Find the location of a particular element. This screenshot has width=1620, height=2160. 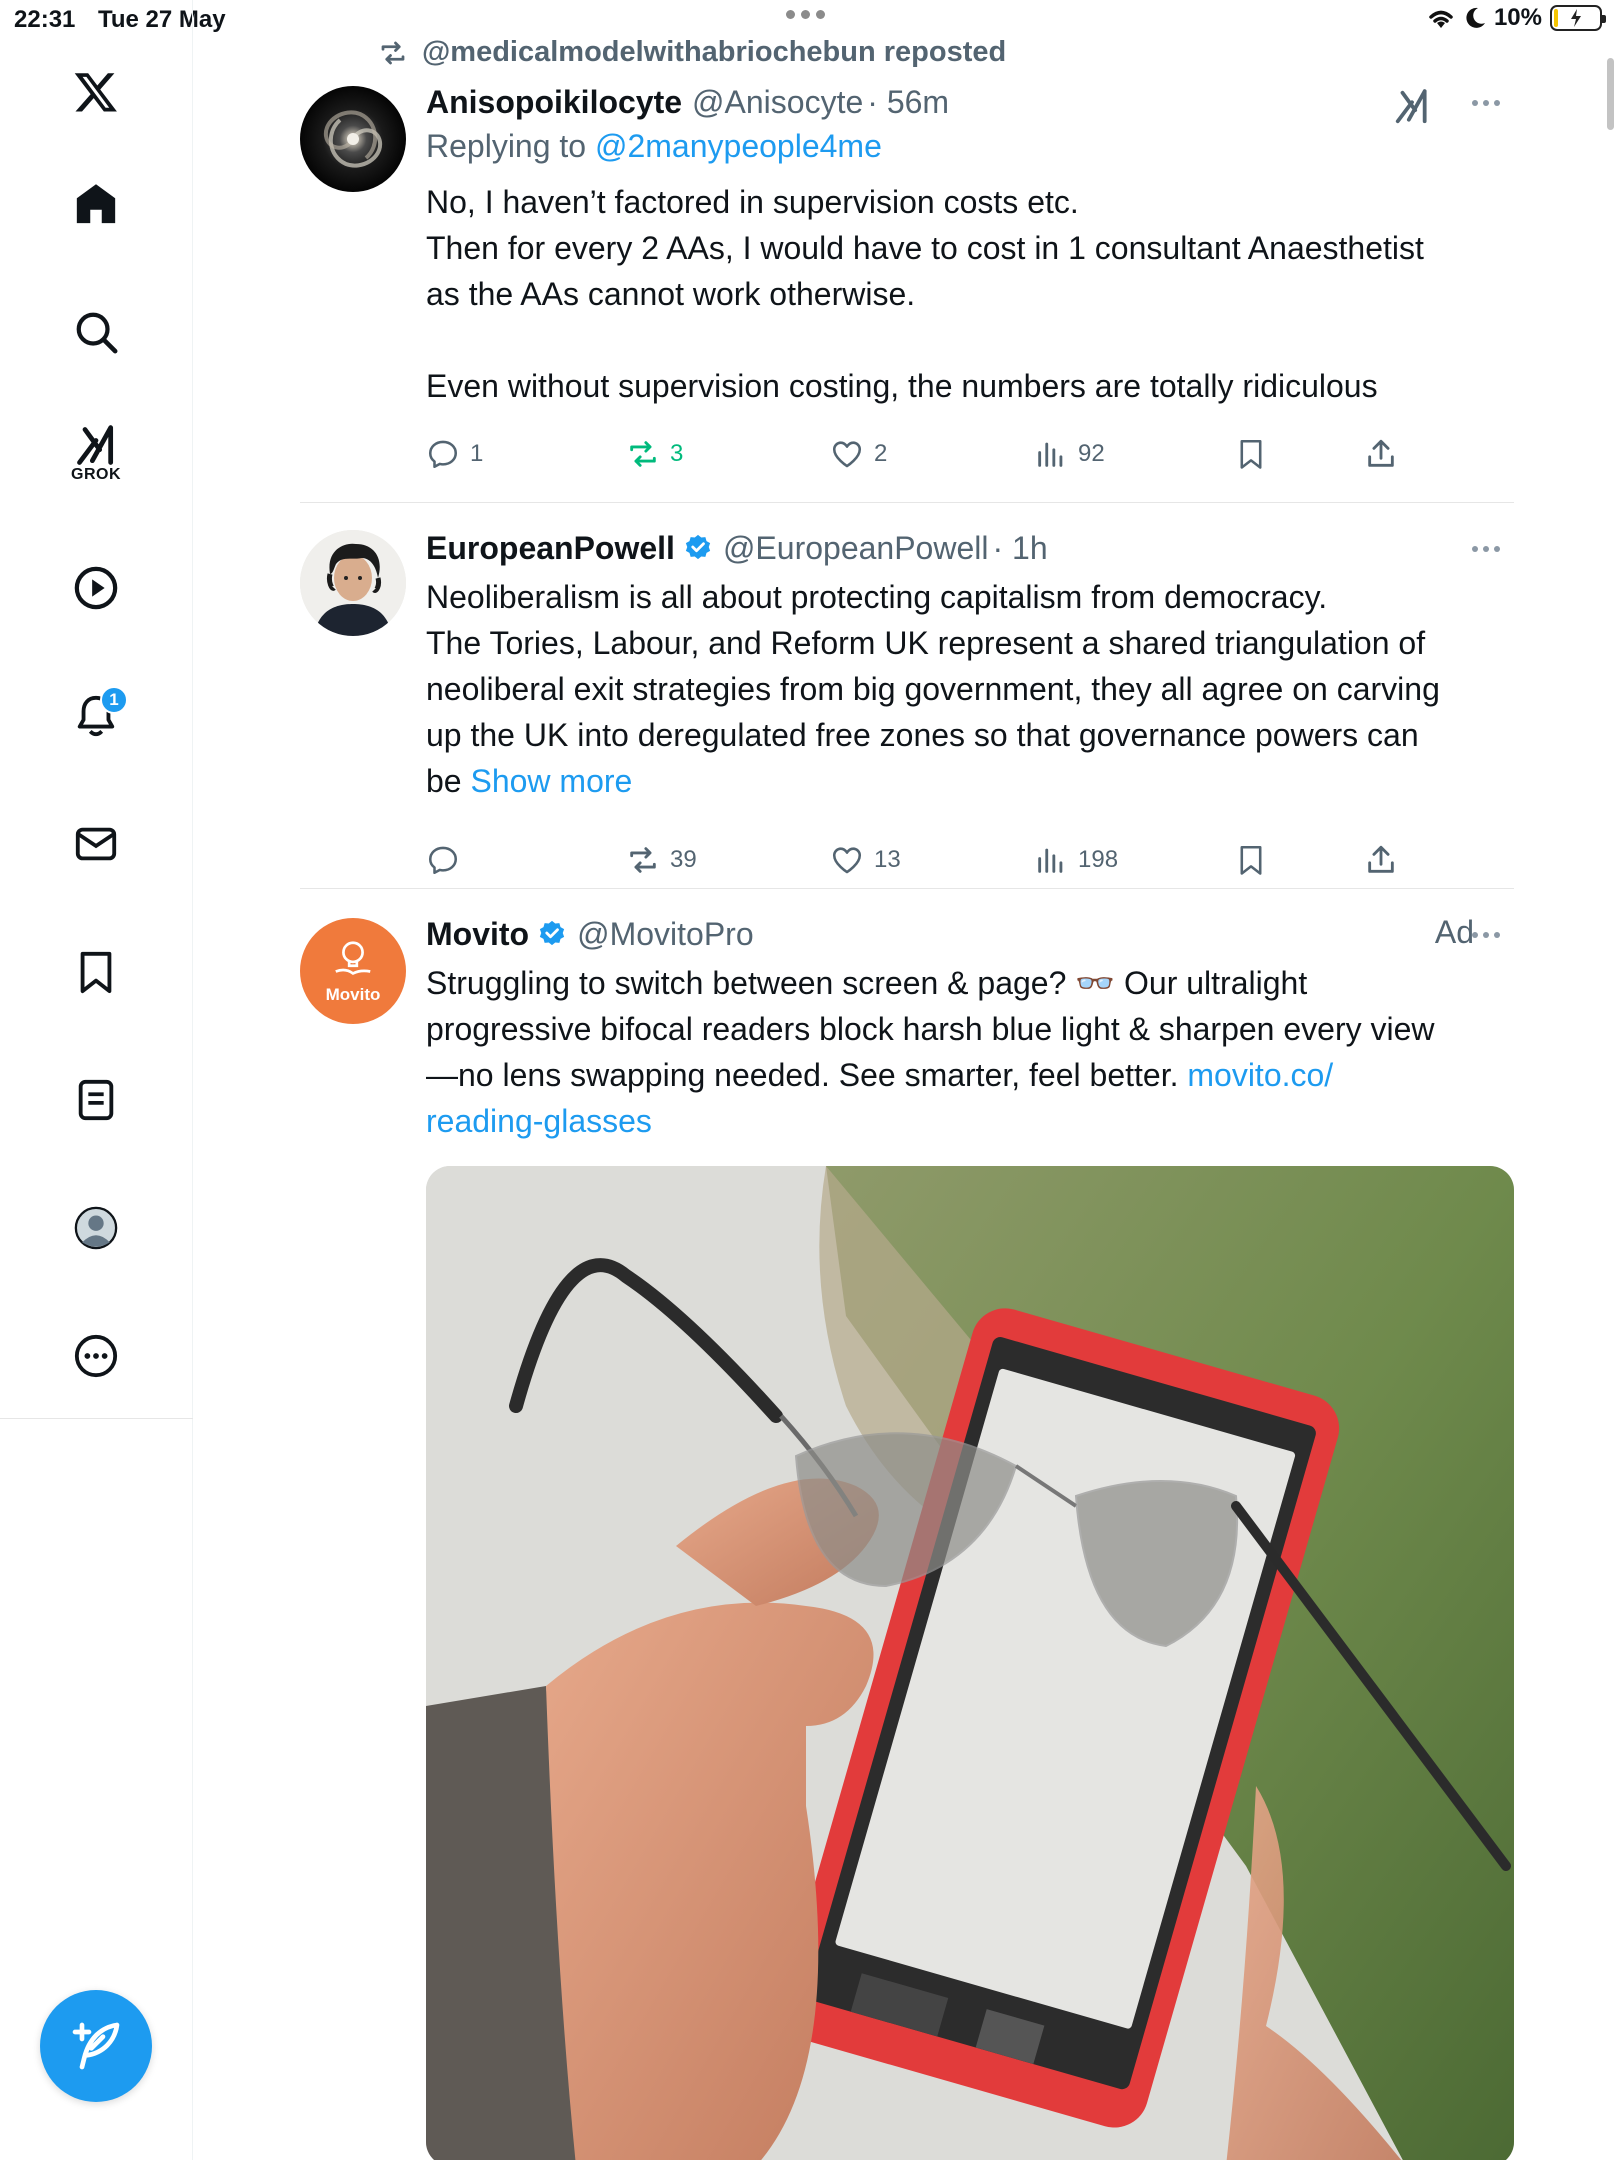

like-button: 2 is located at coordinates (858, 454).